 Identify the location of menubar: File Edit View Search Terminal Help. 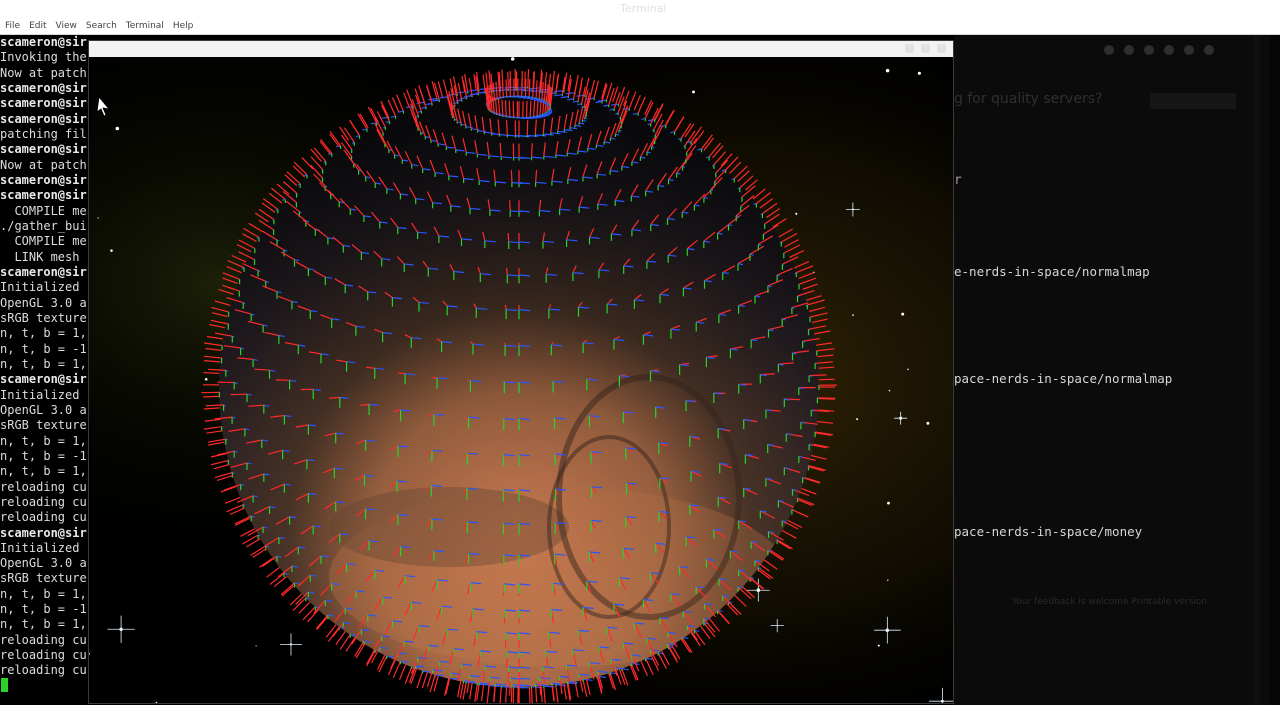
(640, 26).